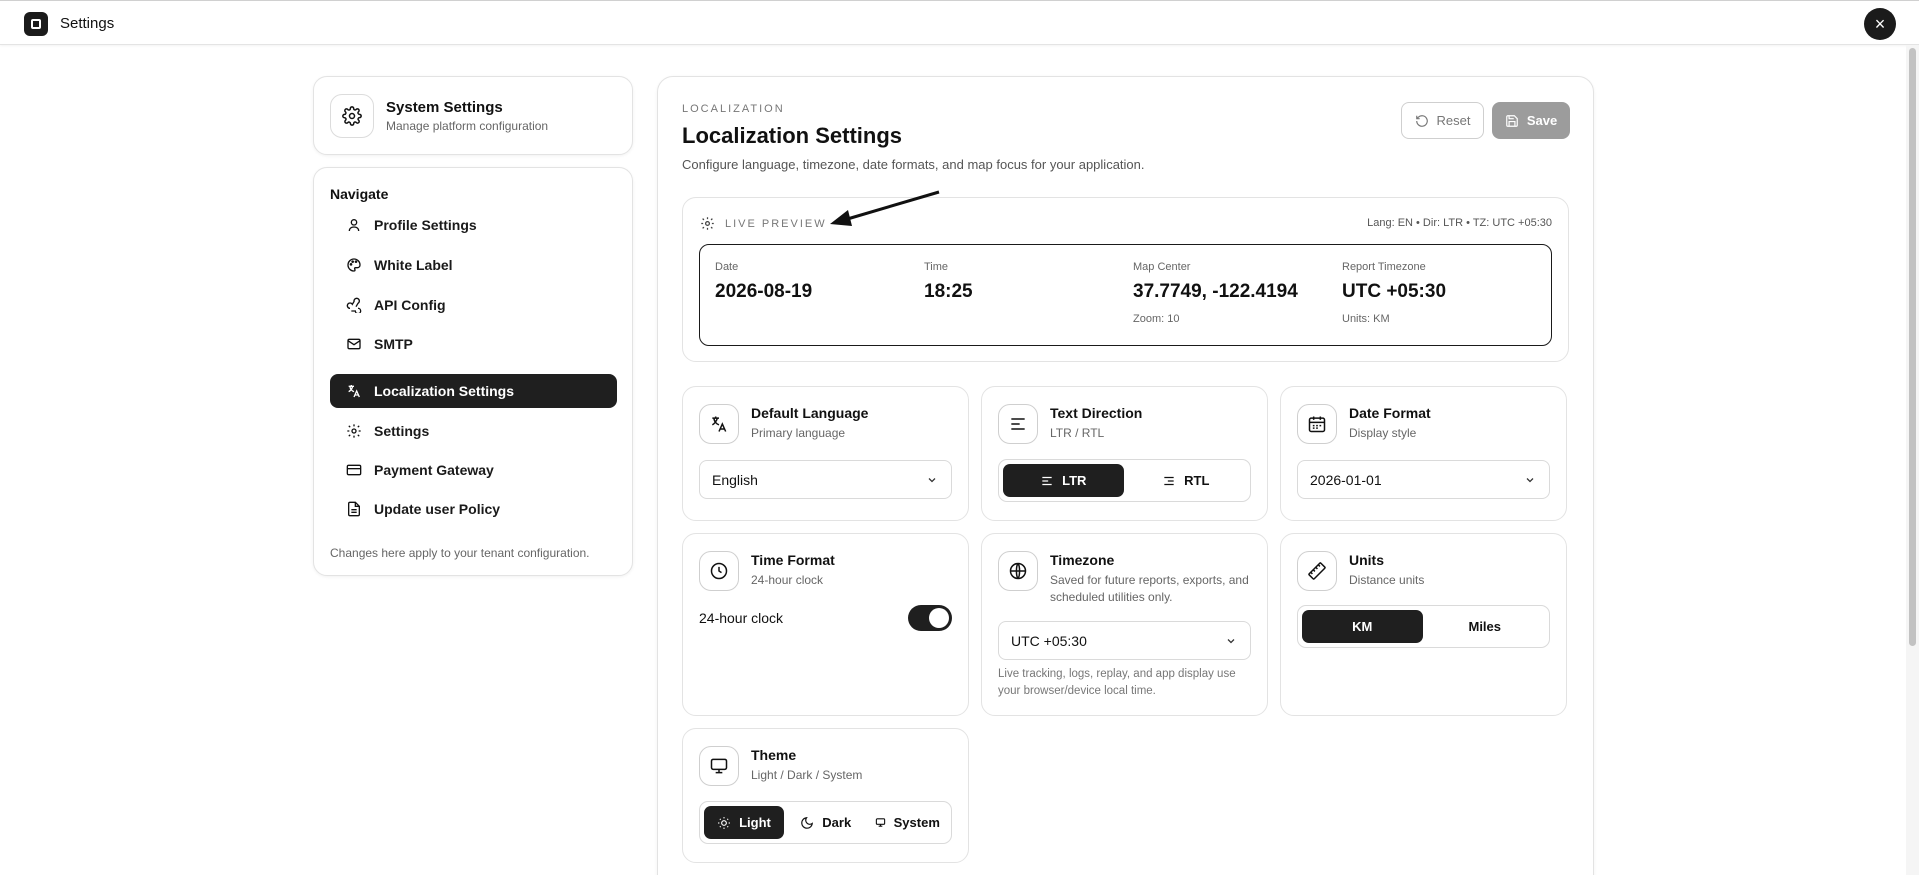 Image resolution: width=1919 pixels, height=875 pixels. I want to click on align-left-icon, so click(1047, 480).